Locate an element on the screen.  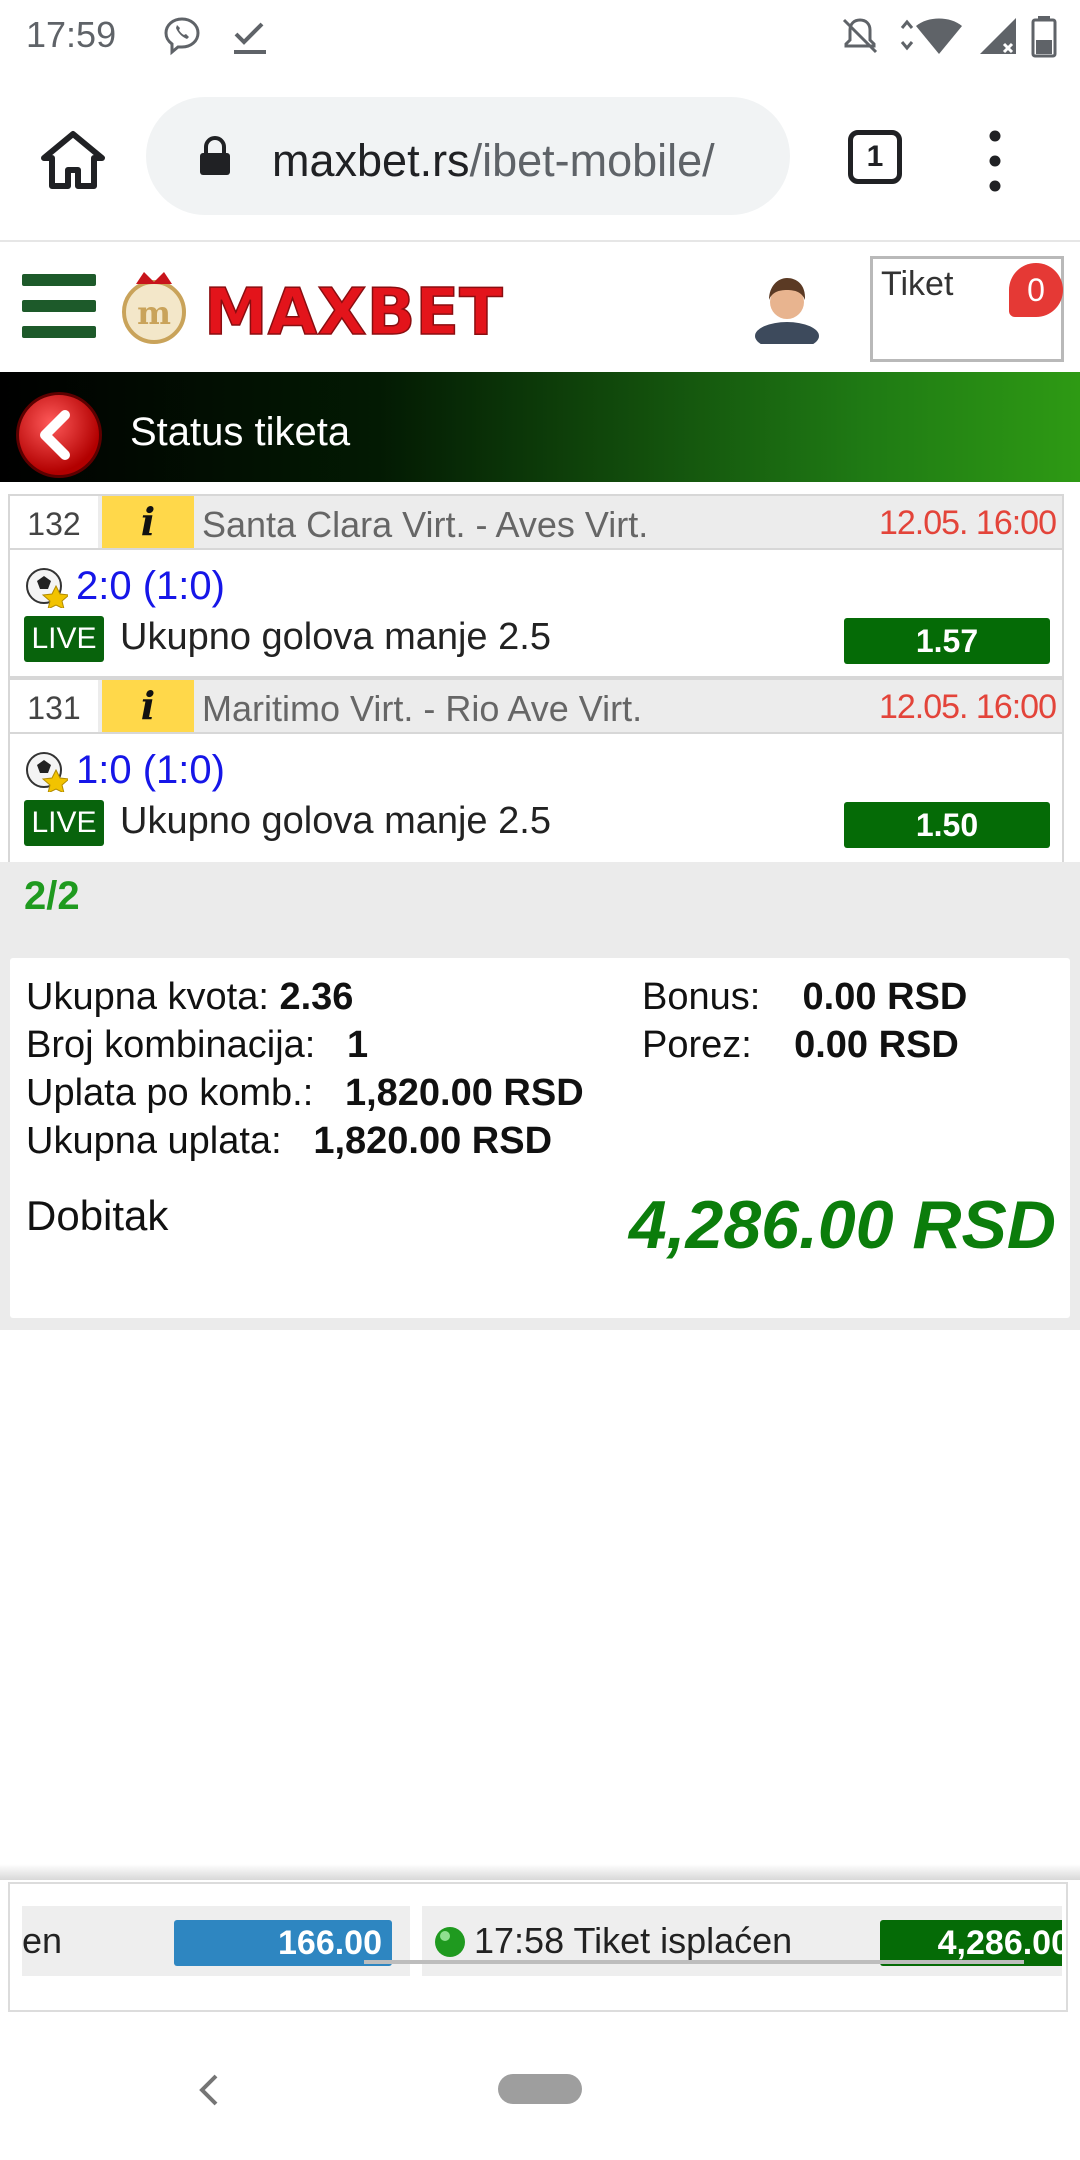
wifi-data-icon is located at coordinates (931, 36).